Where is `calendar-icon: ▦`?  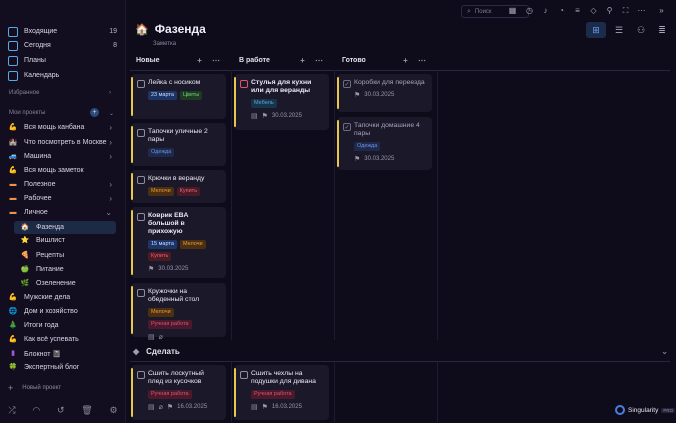
calendar-icon: ▦ is located at coordinates (512, 10).